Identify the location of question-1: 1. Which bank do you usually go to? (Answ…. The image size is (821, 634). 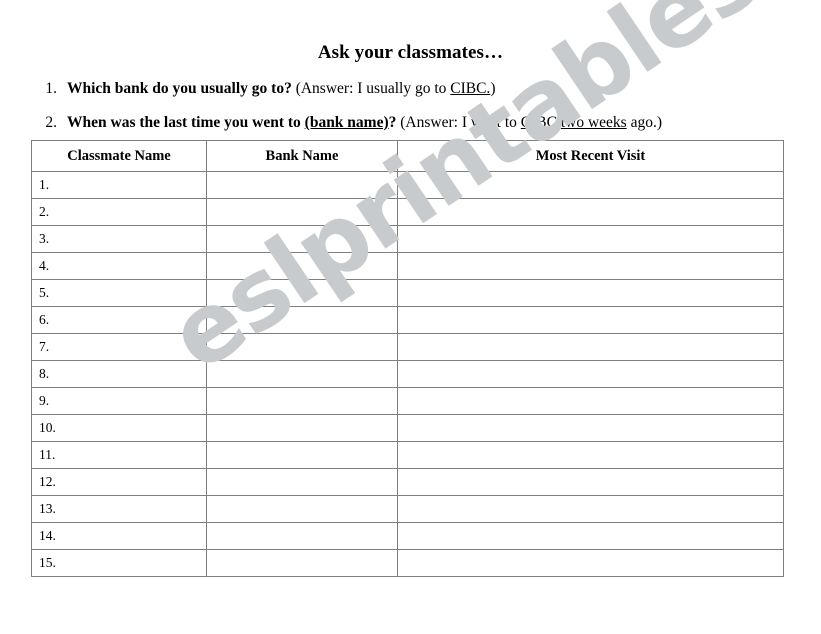
(412, 88).